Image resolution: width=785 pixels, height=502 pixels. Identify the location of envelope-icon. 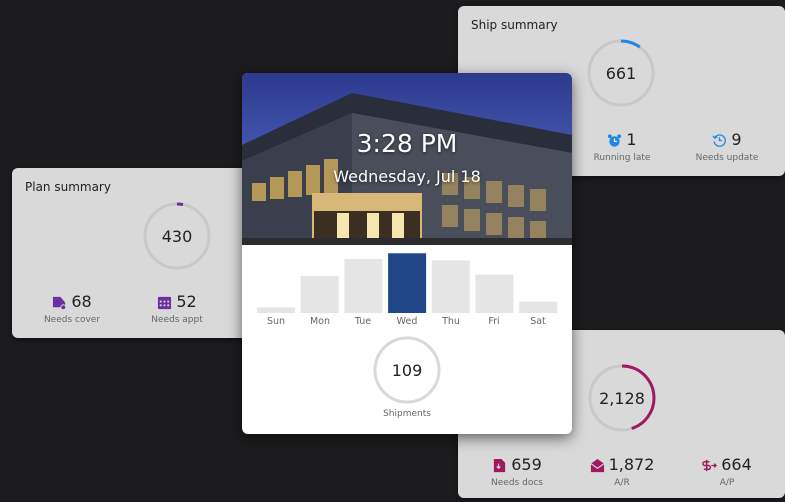
(597, 465).